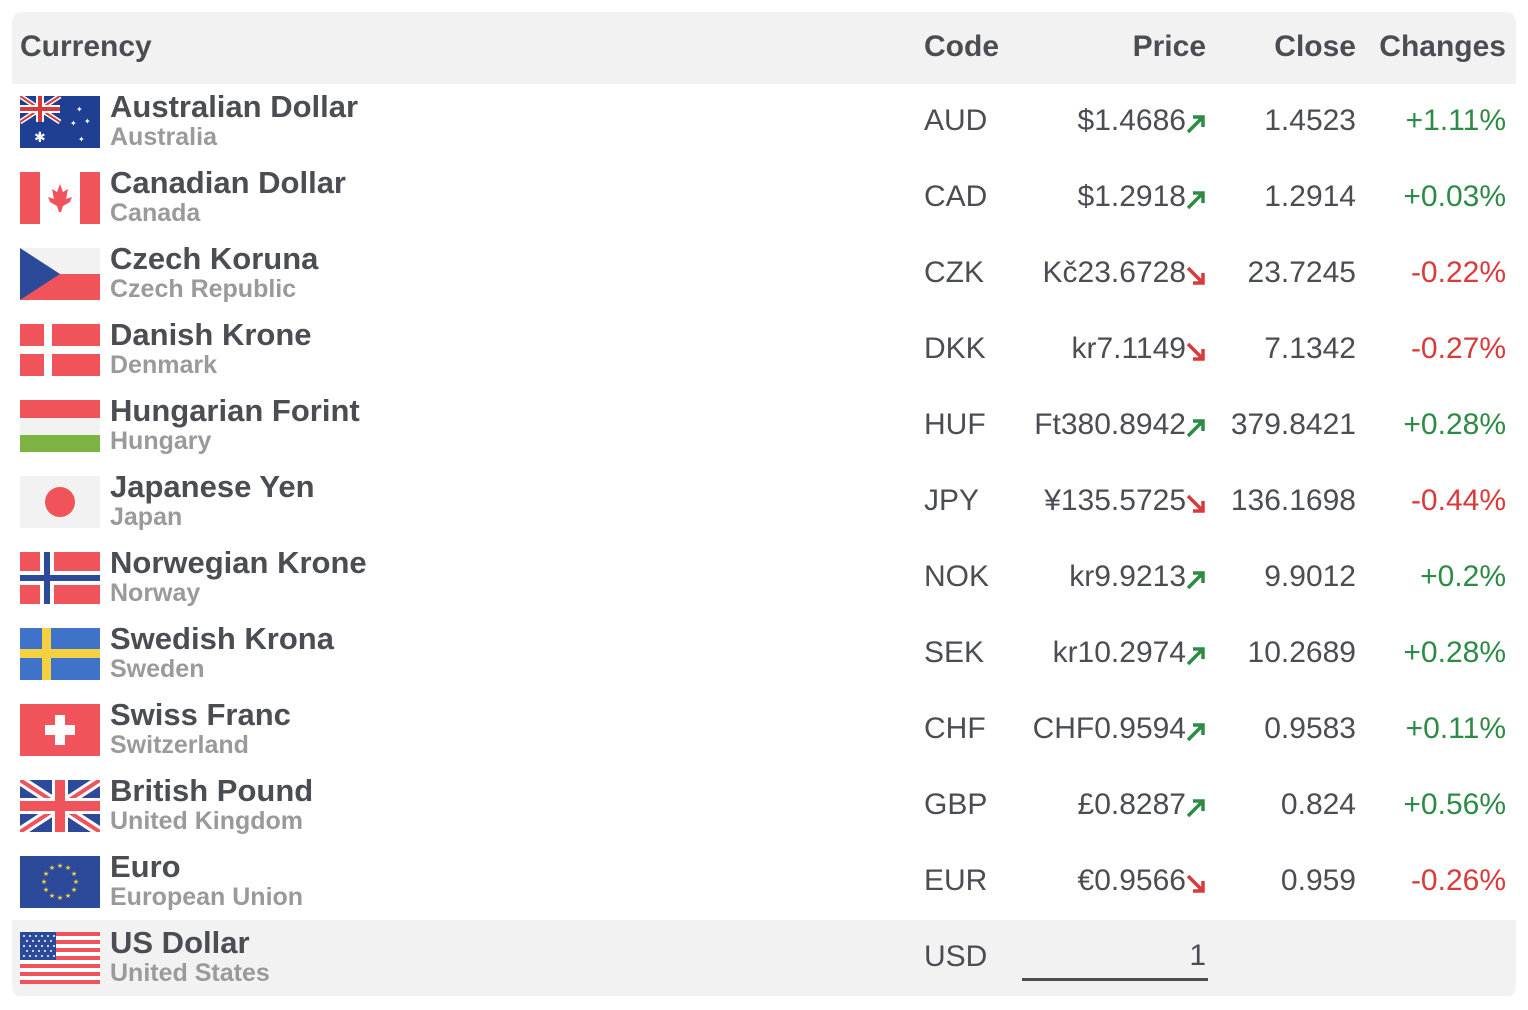 The width and height of the screenshot is (1528, 1010). Describe the element at coordinates (60, 578) in the screenshot. I see `norway-flag-icon` at that location.